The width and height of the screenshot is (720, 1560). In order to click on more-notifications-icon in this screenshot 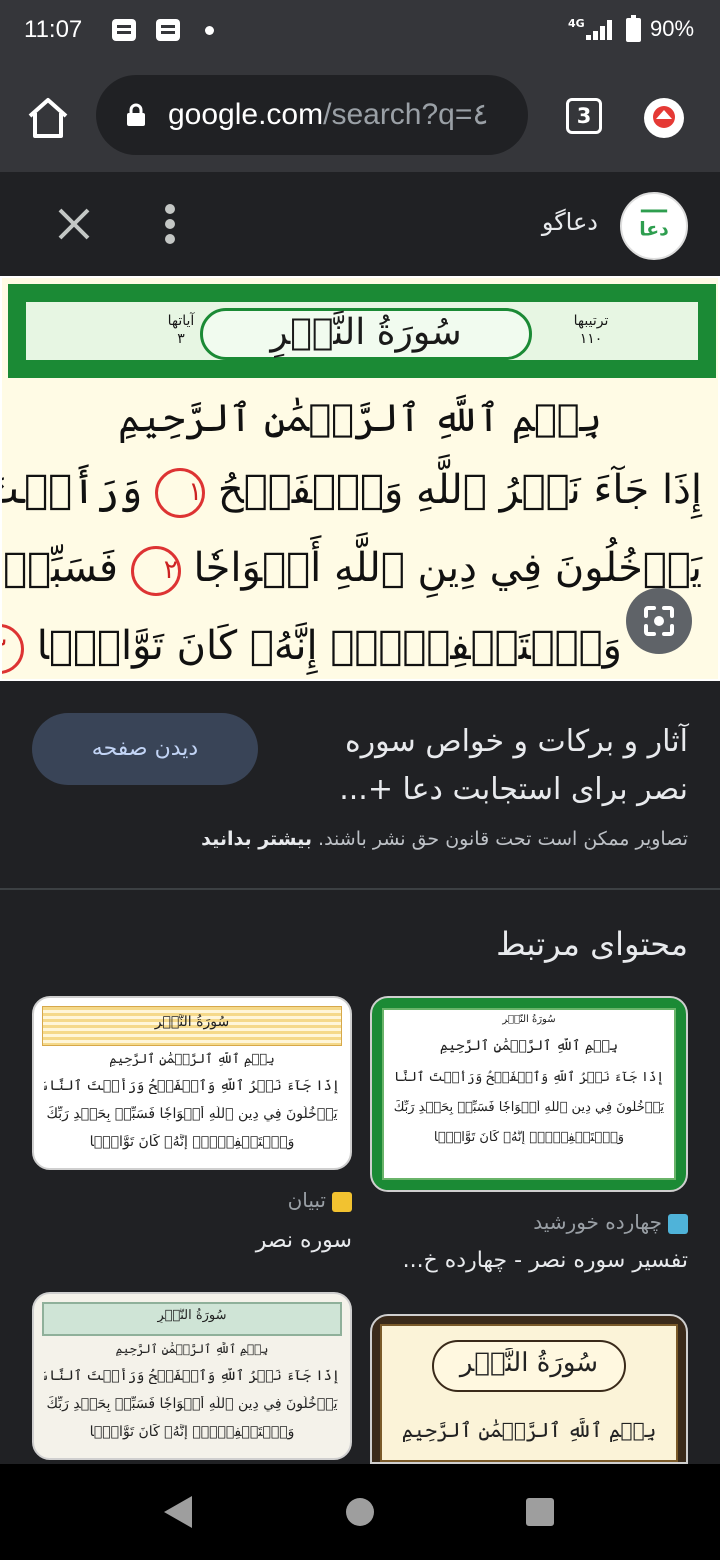, I will do `click(209, 30)`.